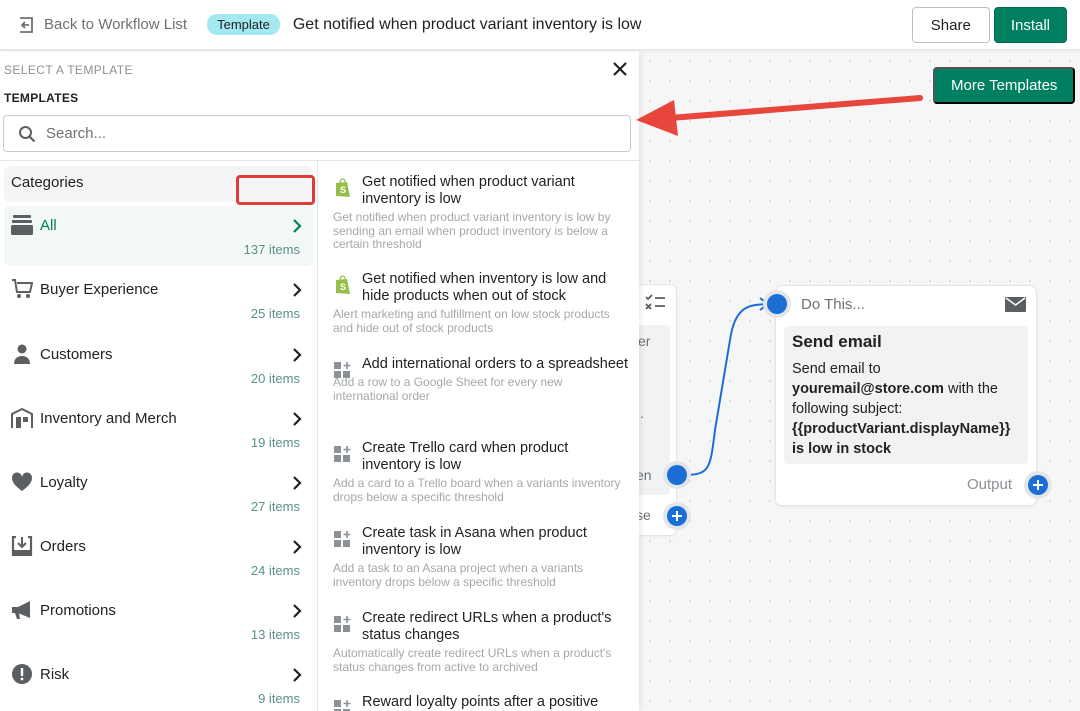 This screenshot has height=711, width=1080. I want to click on category-count: 13 items, so click(275, 634).